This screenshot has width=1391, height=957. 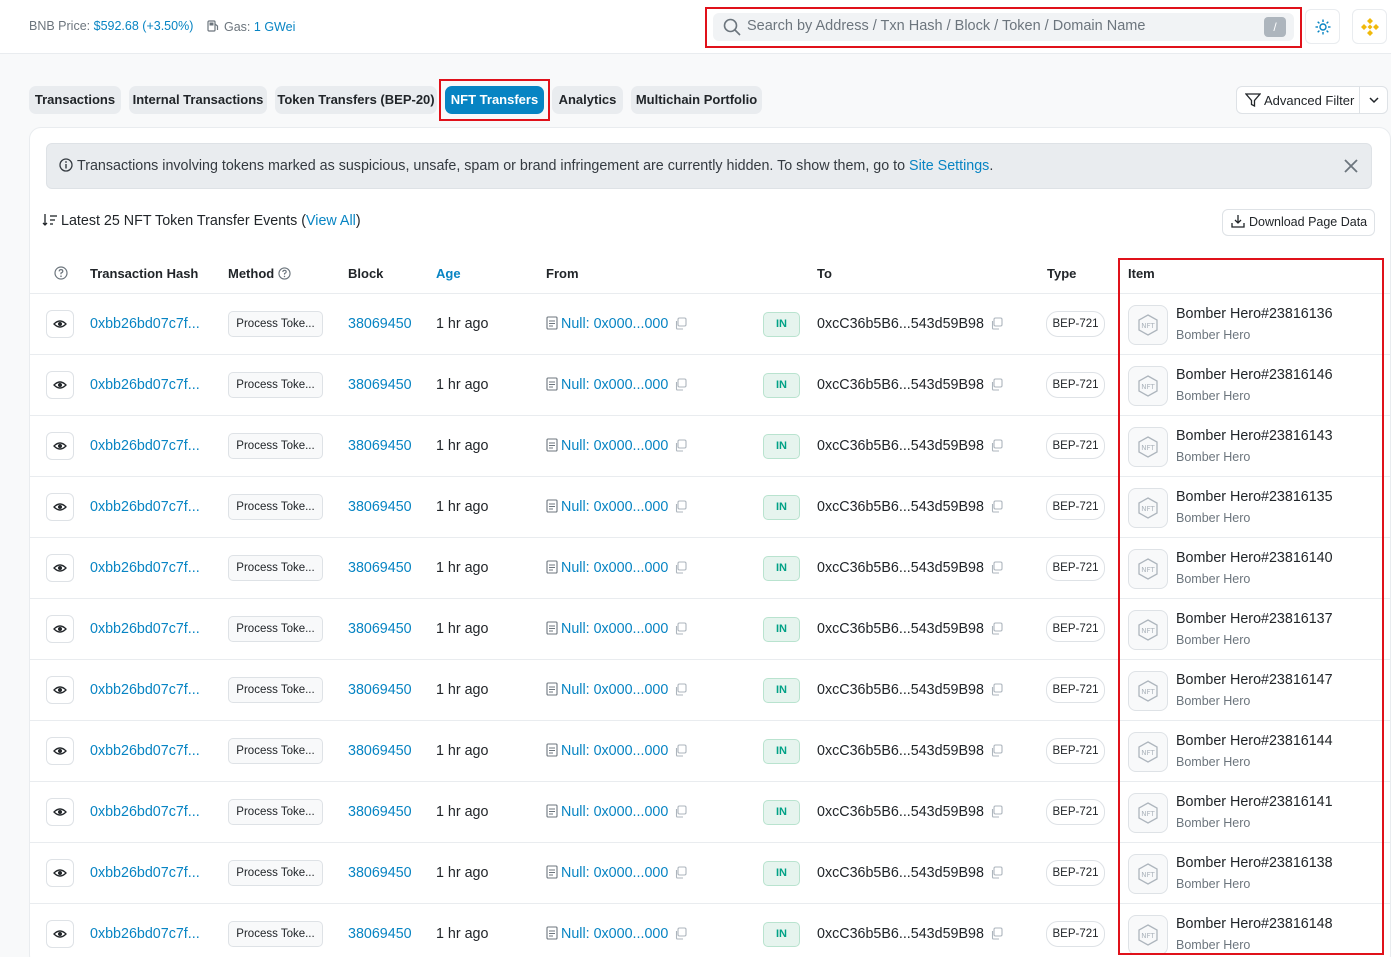 I want to click on method-info-icon, so click(x=284, y=273).